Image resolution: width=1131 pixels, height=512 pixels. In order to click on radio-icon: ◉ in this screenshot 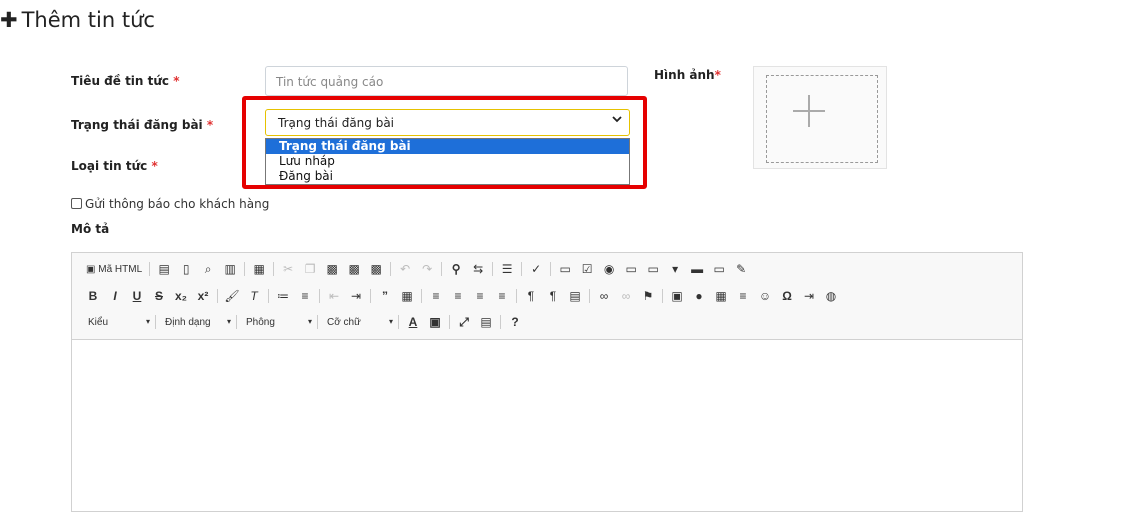, I will do `click(609, 269)`.